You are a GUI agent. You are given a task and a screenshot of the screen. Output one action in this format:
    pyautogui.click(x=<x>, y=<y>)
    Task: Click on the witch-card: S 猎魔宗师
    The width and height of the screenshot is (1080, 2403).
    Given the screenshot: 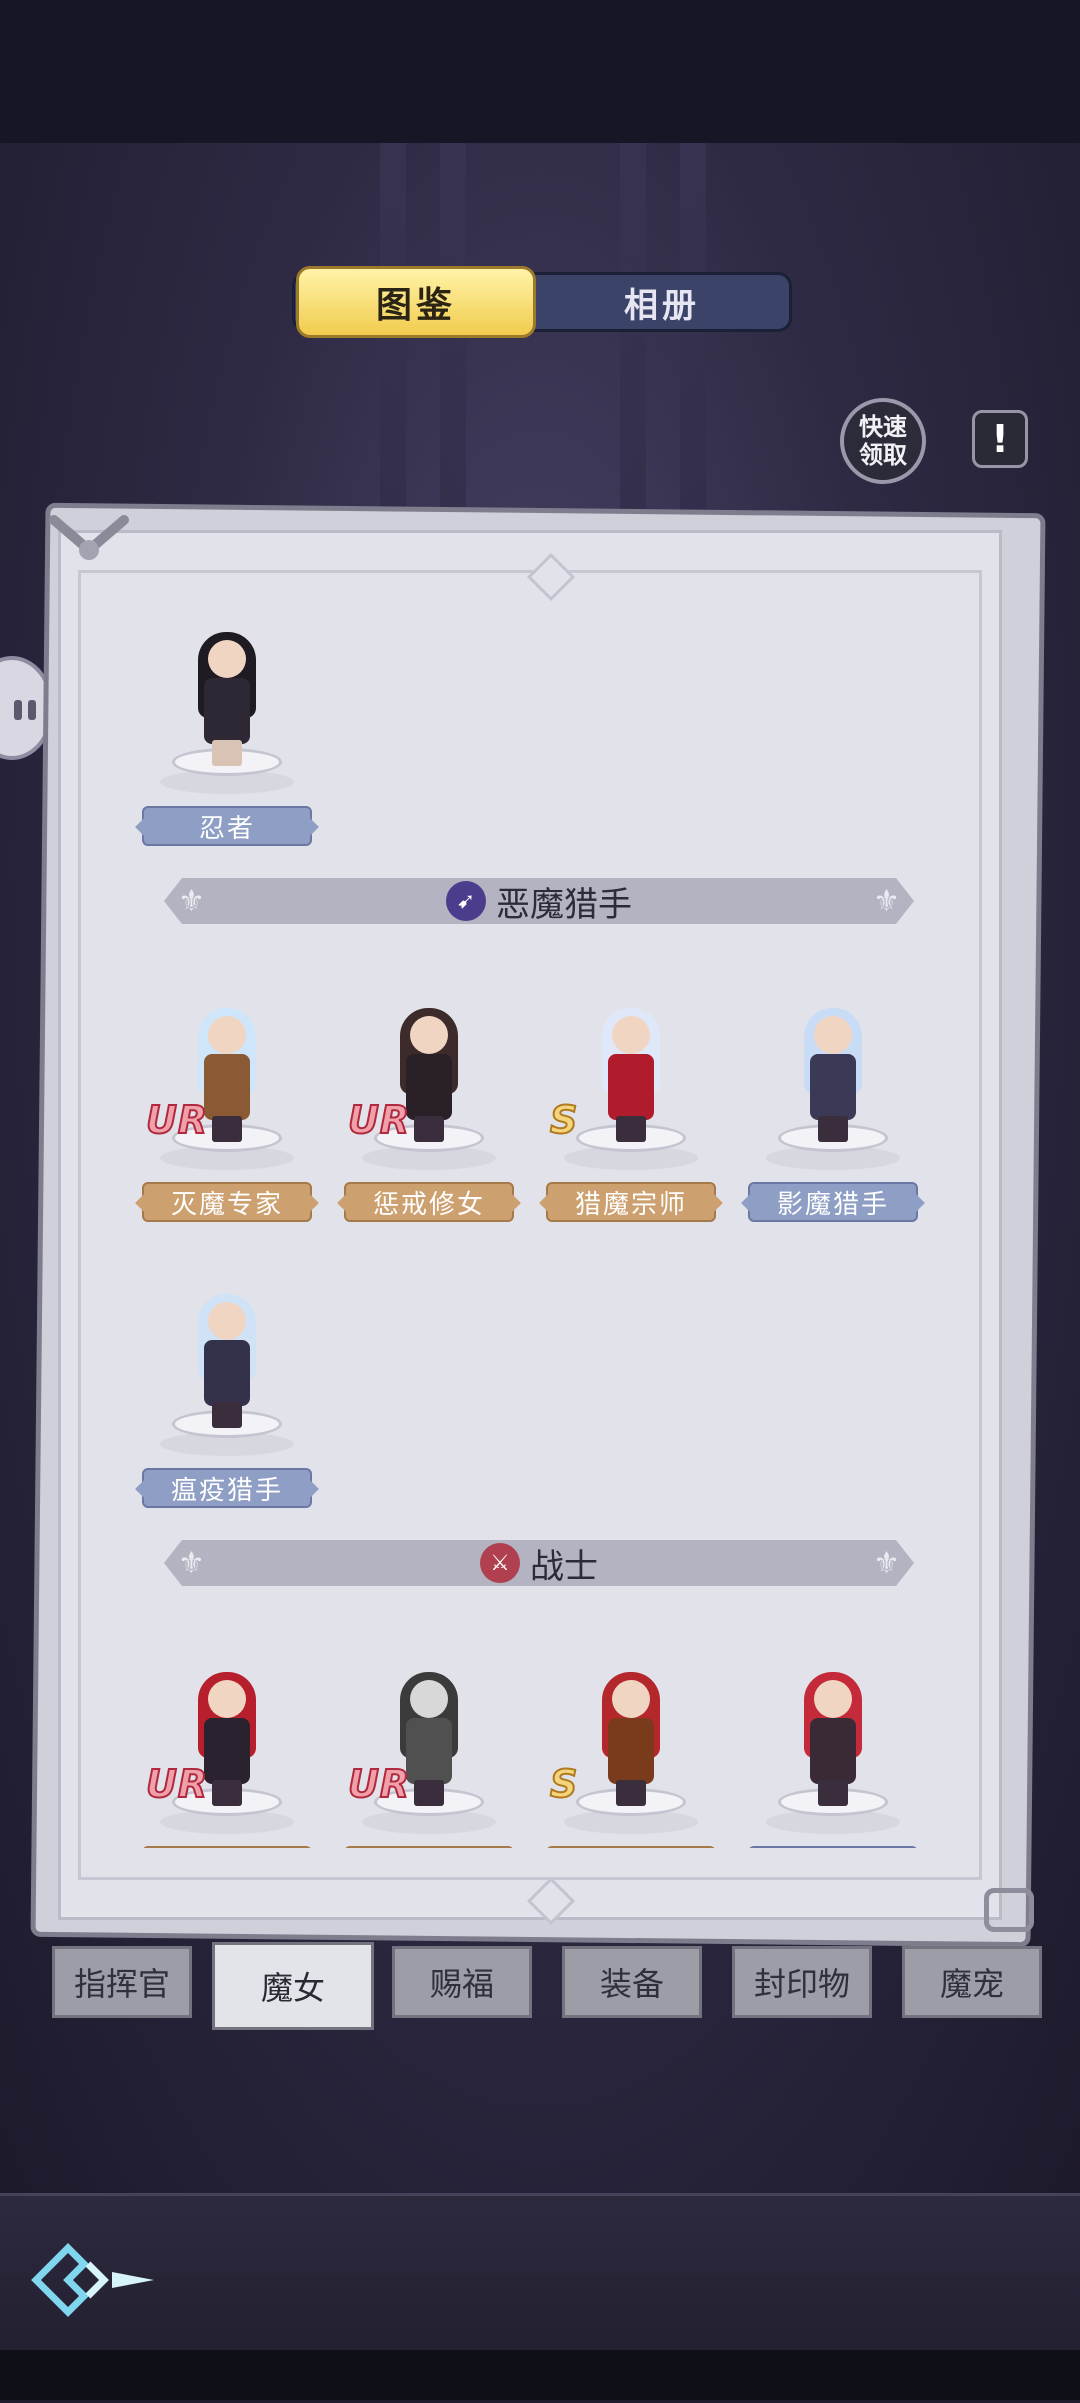 What is the action you would take?
    pyautogui.click(x=631, y=1111)
    